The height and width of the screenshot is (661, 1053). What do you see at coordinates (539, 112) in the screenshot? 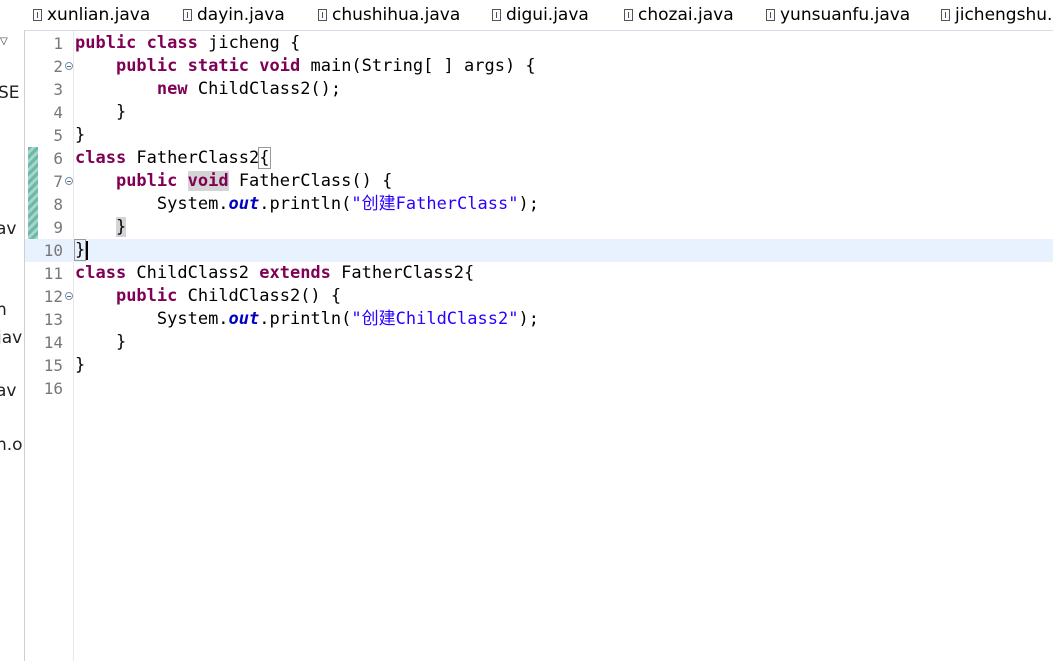
I see `code-line: 4 }` at bounding box center [539, 112].